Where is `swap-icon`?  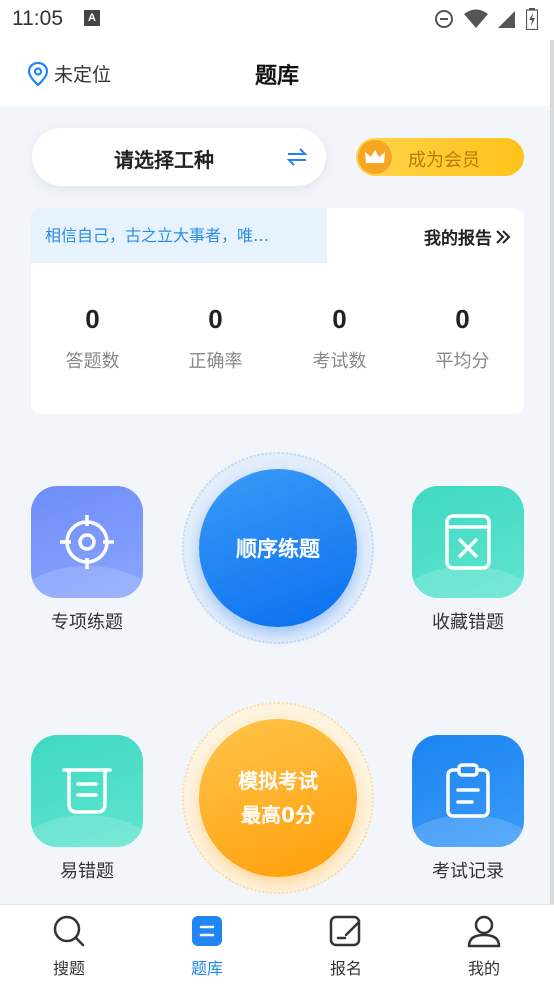 swap-icon is located at coordinates (297, 157).